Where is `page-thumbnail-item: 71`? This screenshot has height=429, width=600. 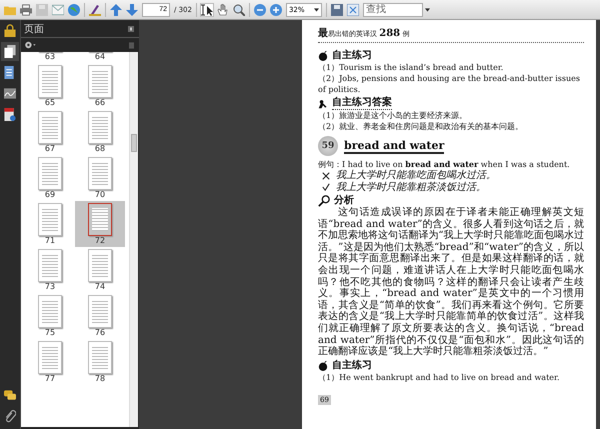 page-thumbnail-item: 71 is located at coordinates (50, 224).